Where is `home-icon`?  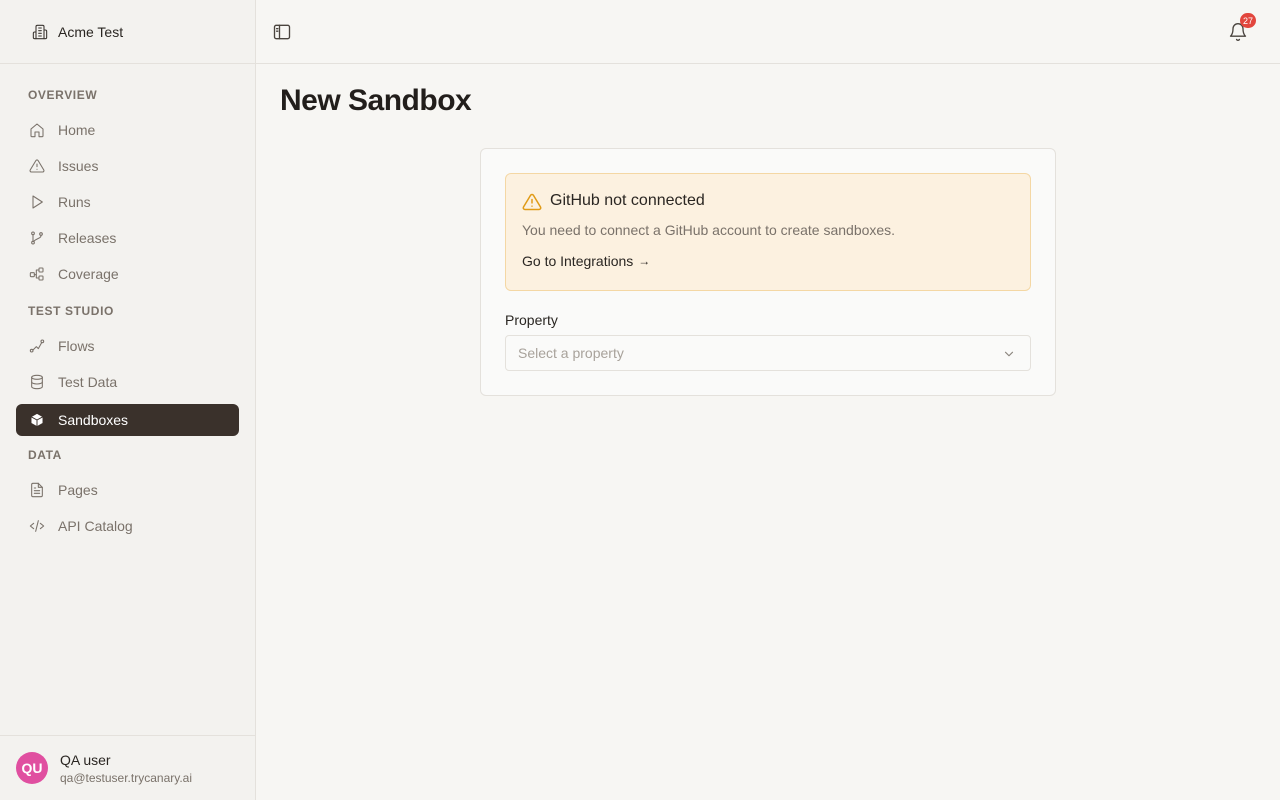
home-icon is located at coordinates (37, 130).